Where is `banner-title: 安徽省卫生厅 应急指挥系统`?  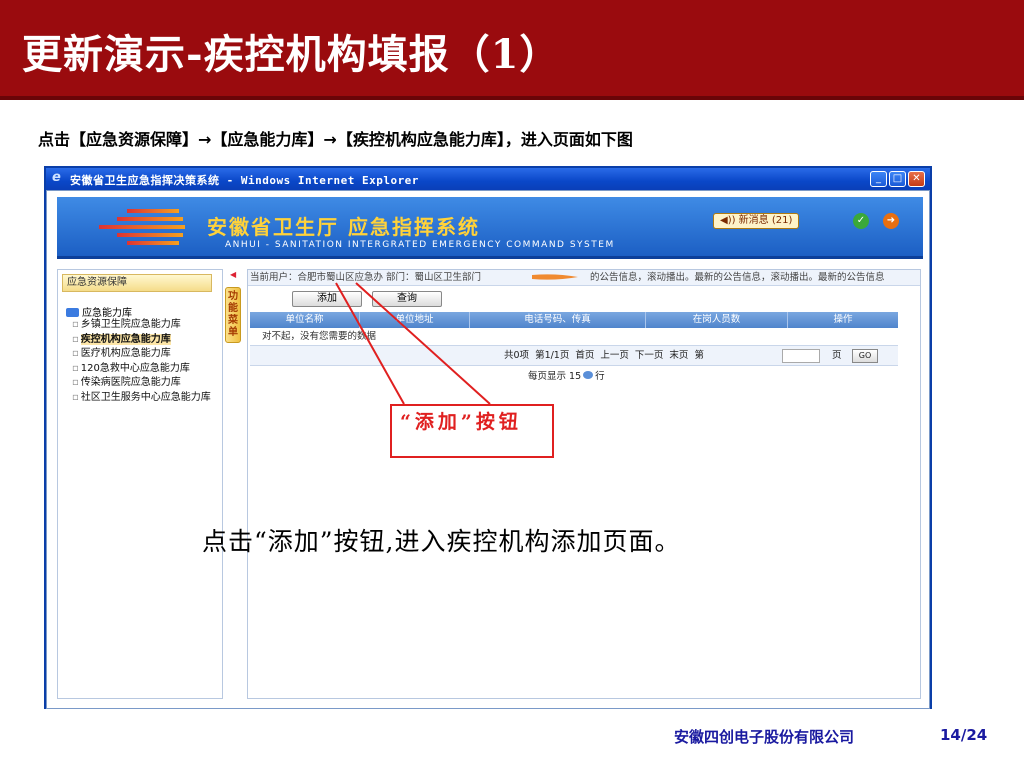
banner-title: 安徽省卫生厅 应急指挥系统 is located at coordinates (343, 227).